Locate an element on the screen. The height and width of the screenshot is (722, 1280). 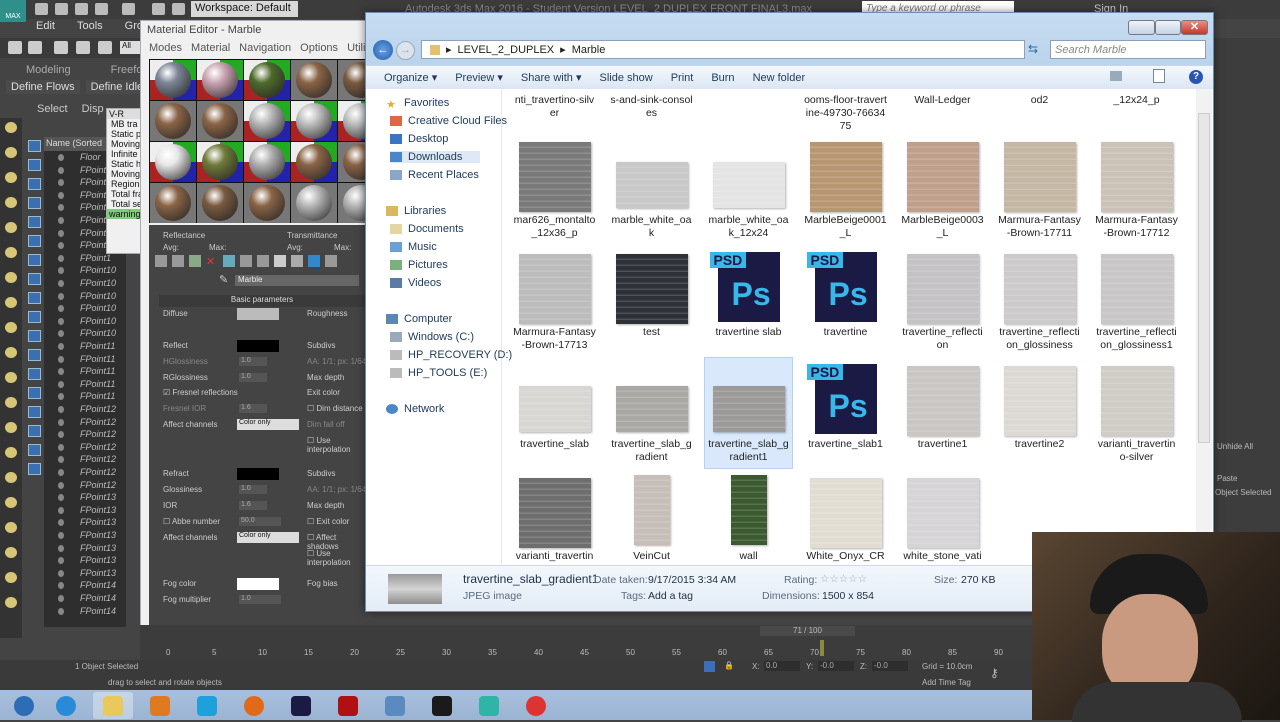
assign-material-icon is located at coordinates (195, 261).